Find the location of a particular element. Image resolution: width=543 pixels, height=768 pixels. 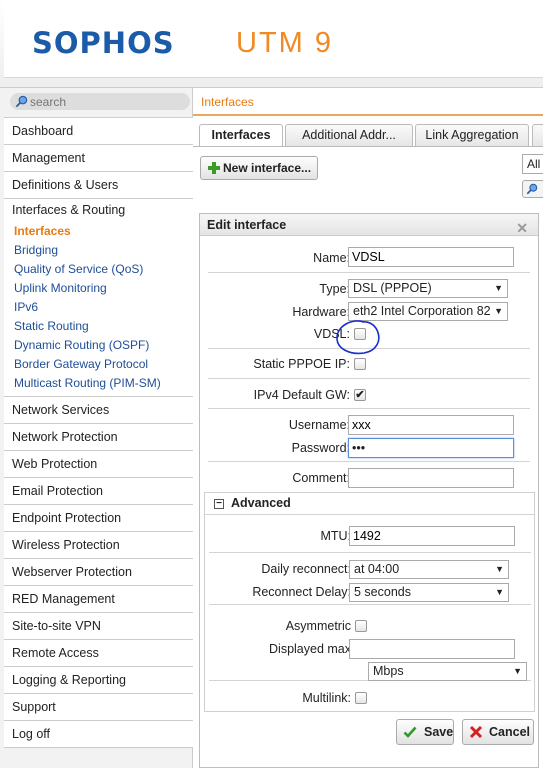

sidebar-subitem-ospf: Dynamic Routing (OSPF) is located at coordinates (98, 345).